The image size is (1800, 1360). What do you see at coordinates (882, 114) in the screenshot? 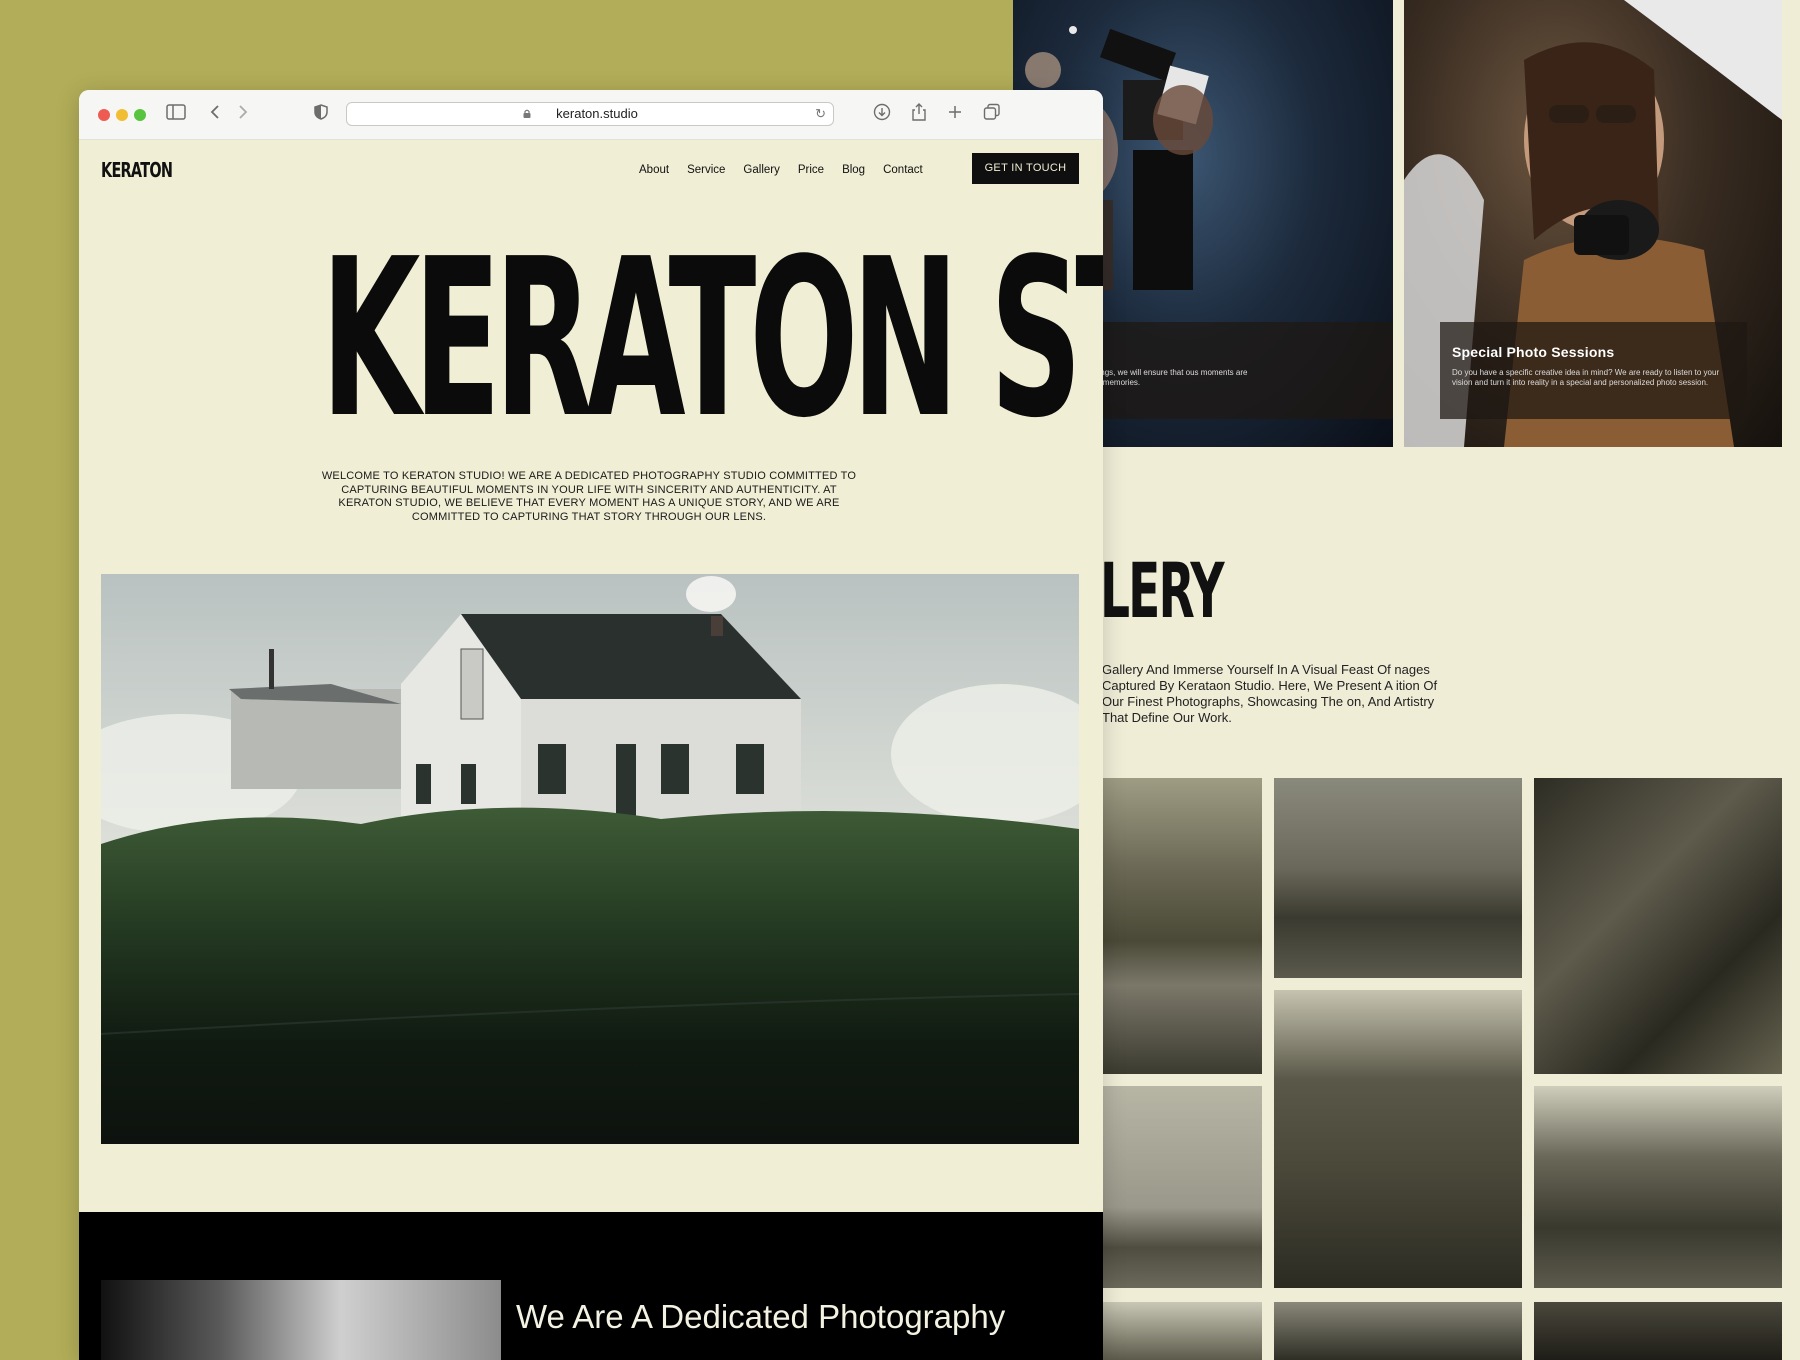
I see `download-icon` at bounding box center [882, 114].